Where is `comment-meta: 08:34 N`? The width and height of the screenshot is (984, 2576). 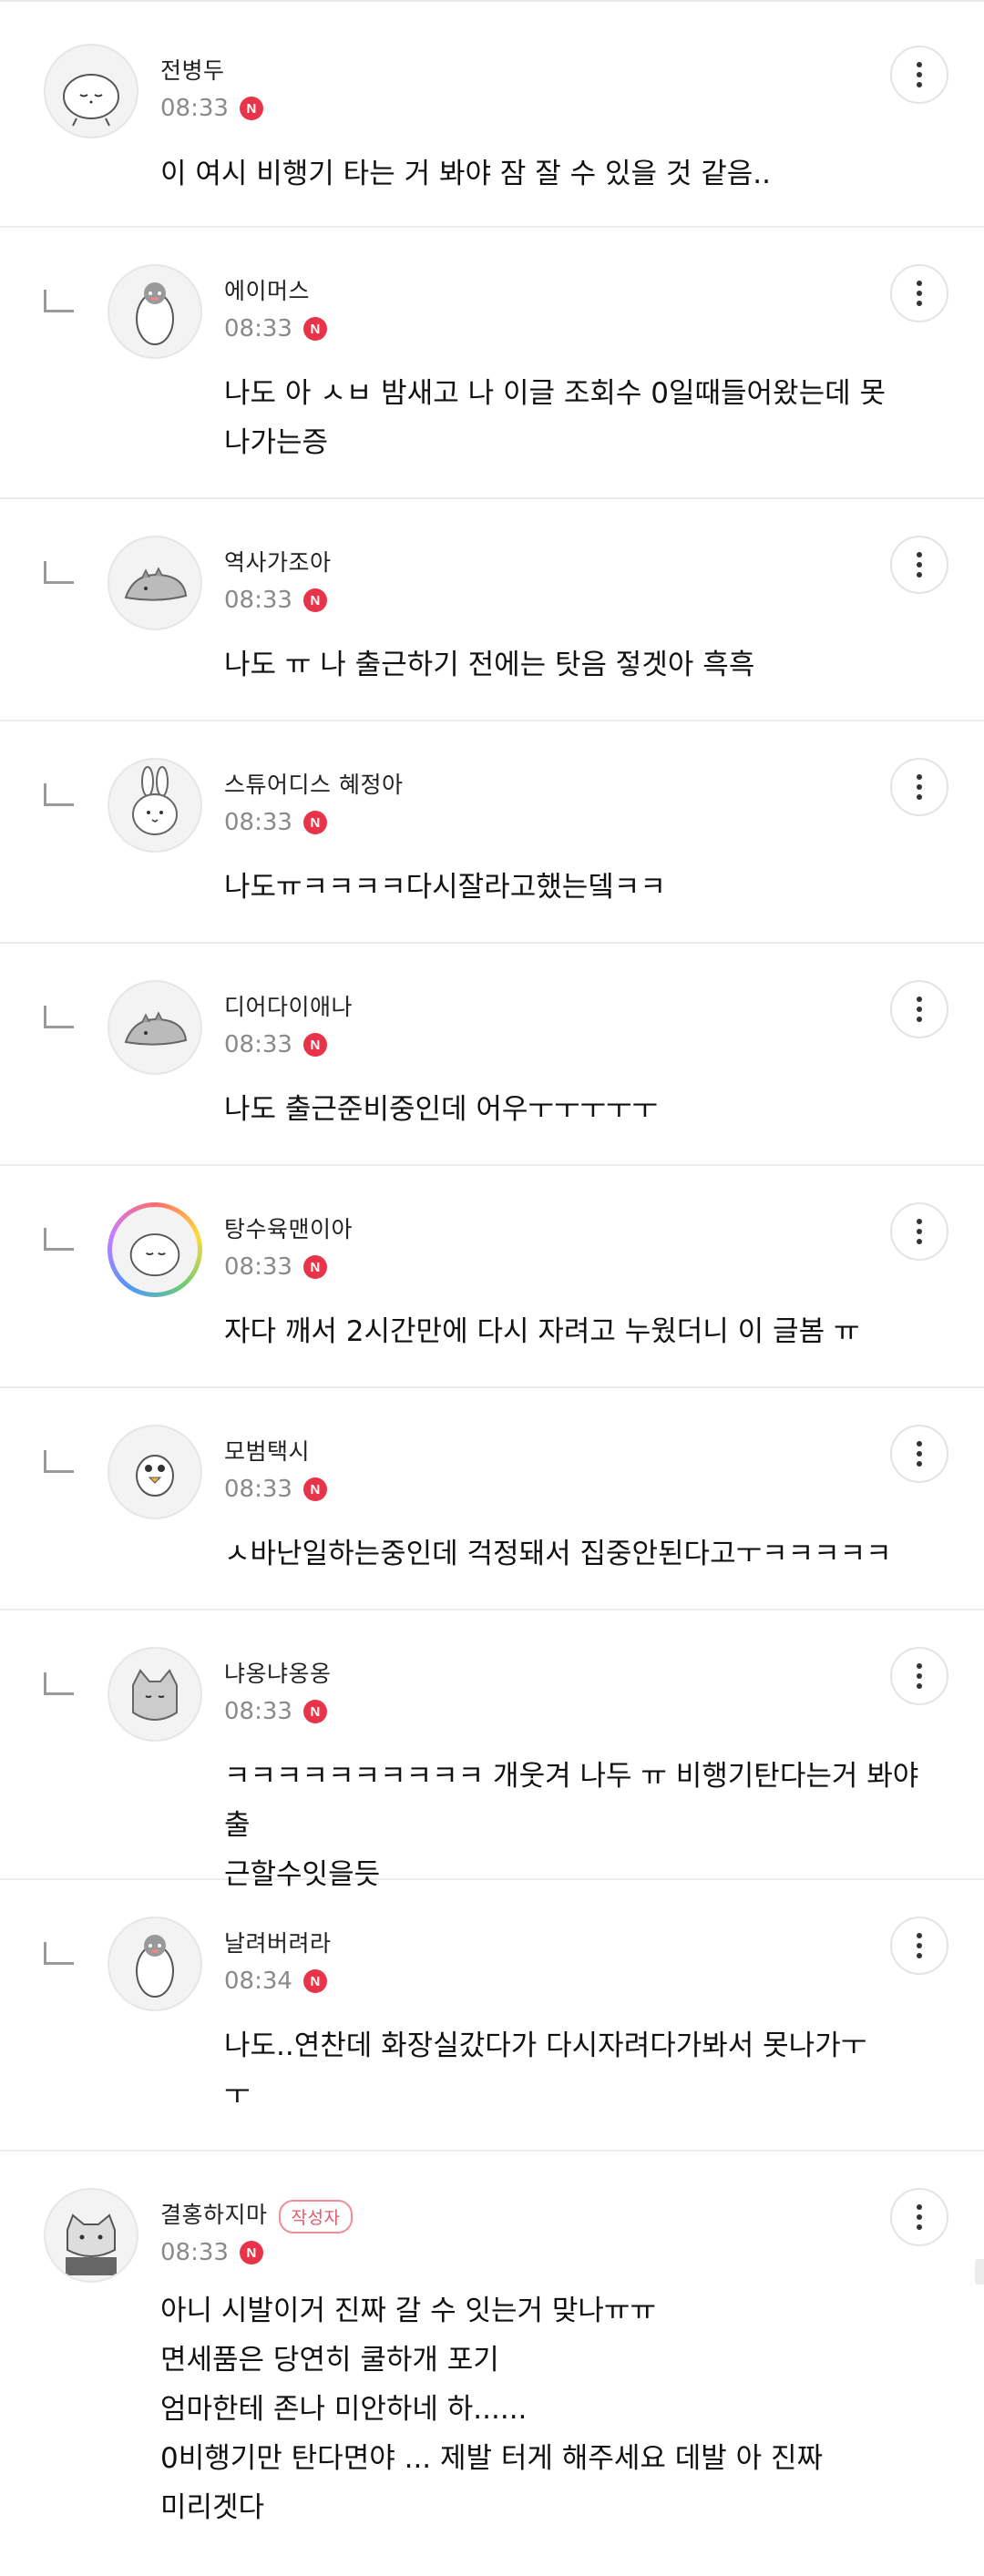
comment-meta: 08:34 N is located at coordinates (275, 1982).